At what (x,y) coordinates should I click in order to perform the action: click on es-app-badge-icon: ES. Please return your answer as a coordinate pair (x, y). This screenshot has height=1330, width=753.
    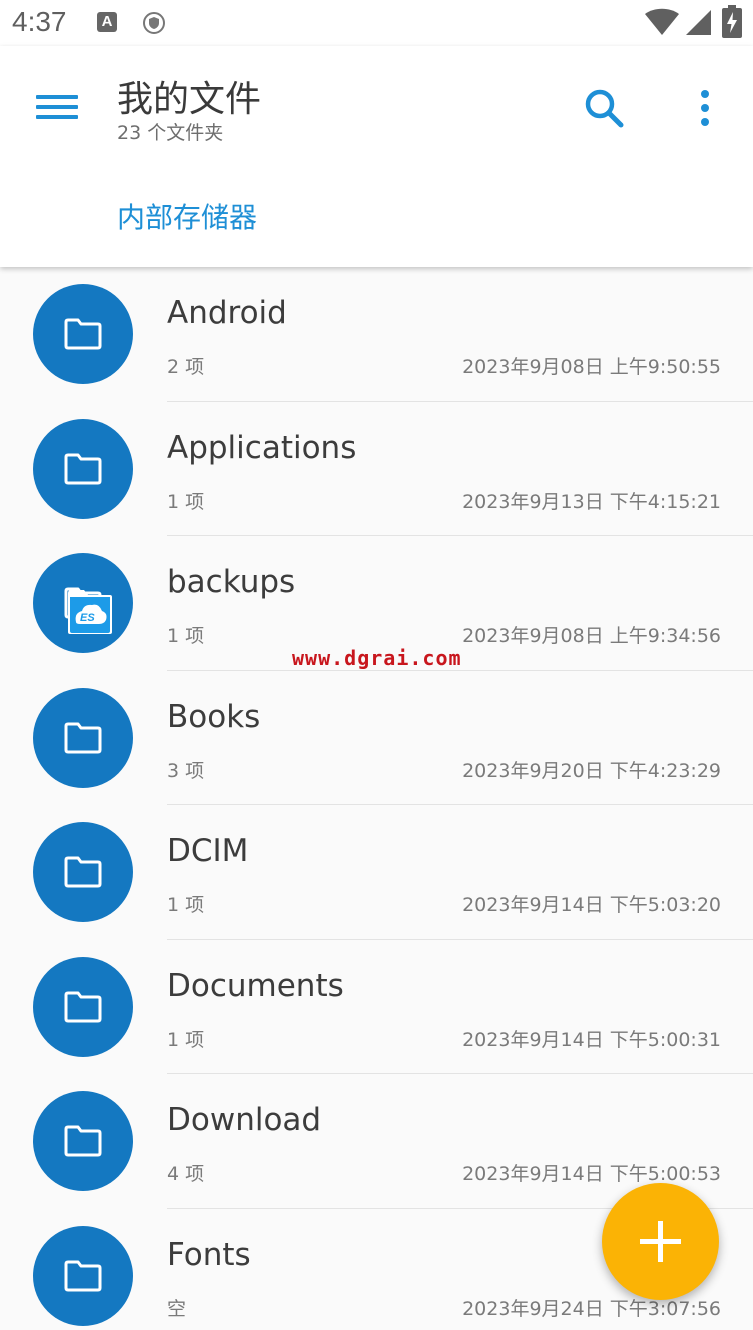
    Looking at the image, I should click on (90, 612).